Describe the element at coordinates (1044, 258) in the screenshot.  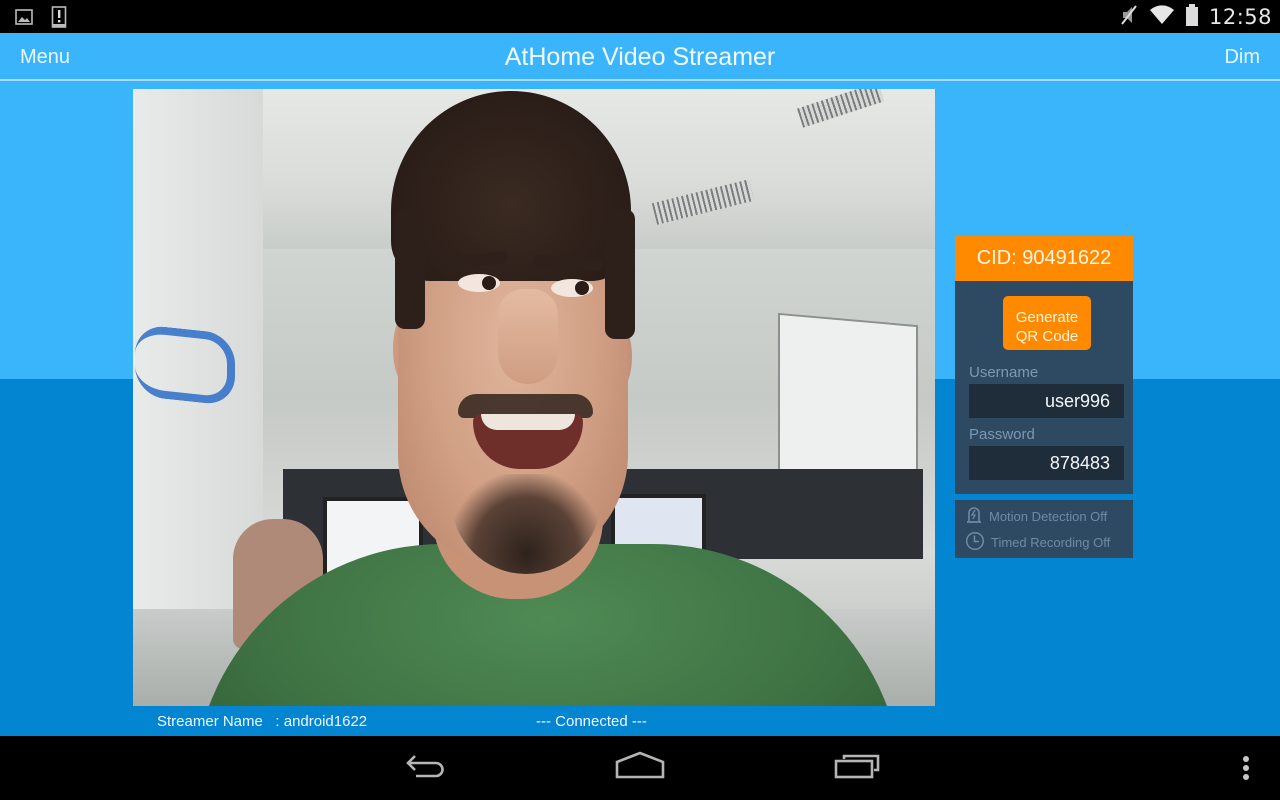
I see `cid-label: CID: 90491622` at that location.